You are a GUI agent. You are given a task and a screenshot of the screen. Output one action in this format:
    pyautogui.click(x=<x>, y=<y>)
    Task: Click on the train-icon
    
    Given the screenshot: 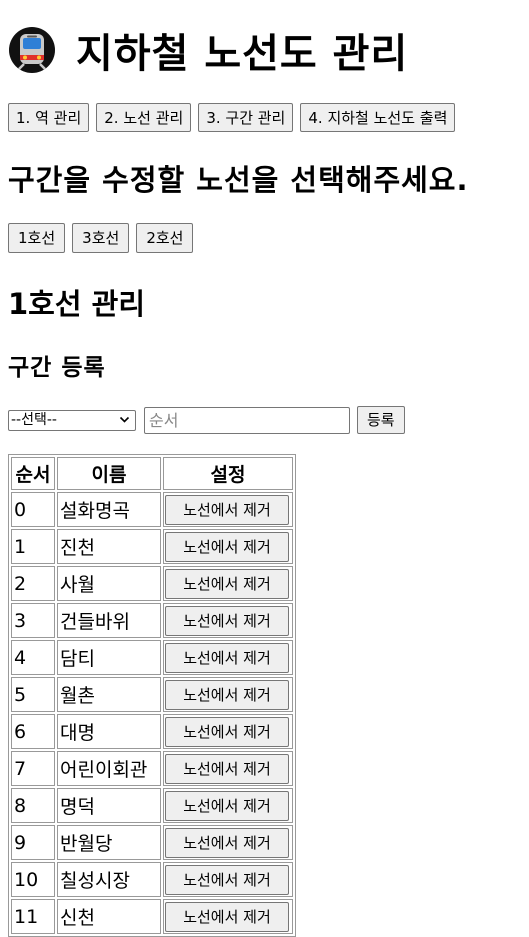 What is the action you would take?
    pyautogui.click(x=32, y=50)
    